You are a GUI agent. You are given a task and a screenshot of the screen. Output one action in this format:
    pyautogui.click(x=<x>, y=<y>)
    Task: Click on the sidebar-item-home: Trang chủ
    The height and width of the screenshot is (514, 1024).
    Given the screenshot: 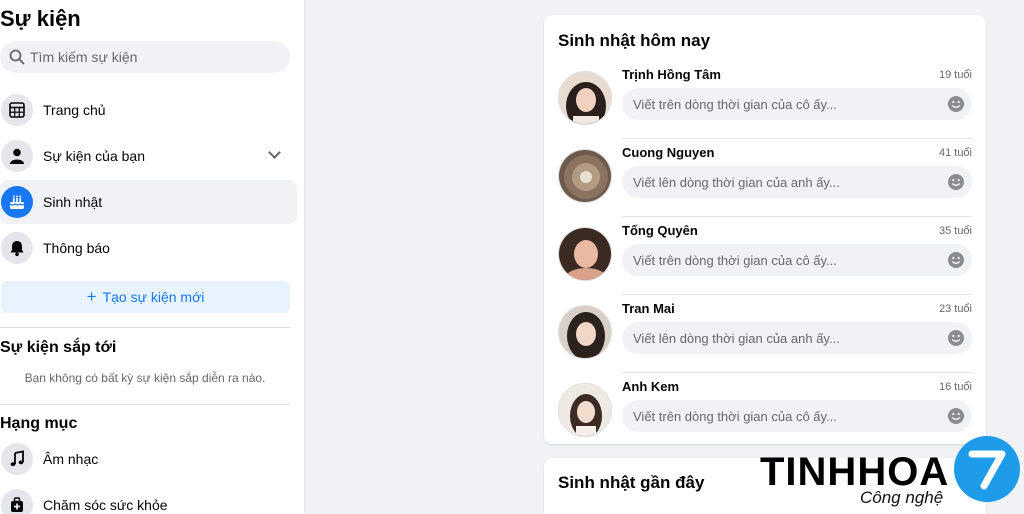 What is the action you would take?
    pyautogui.click(x=148, y=110)
    